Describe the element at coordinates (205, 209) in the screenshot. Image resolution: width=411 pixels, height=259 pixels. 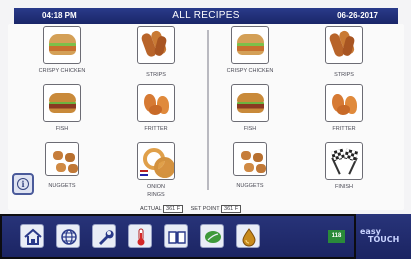
I see `set-point-label: SET POINT` at that location.